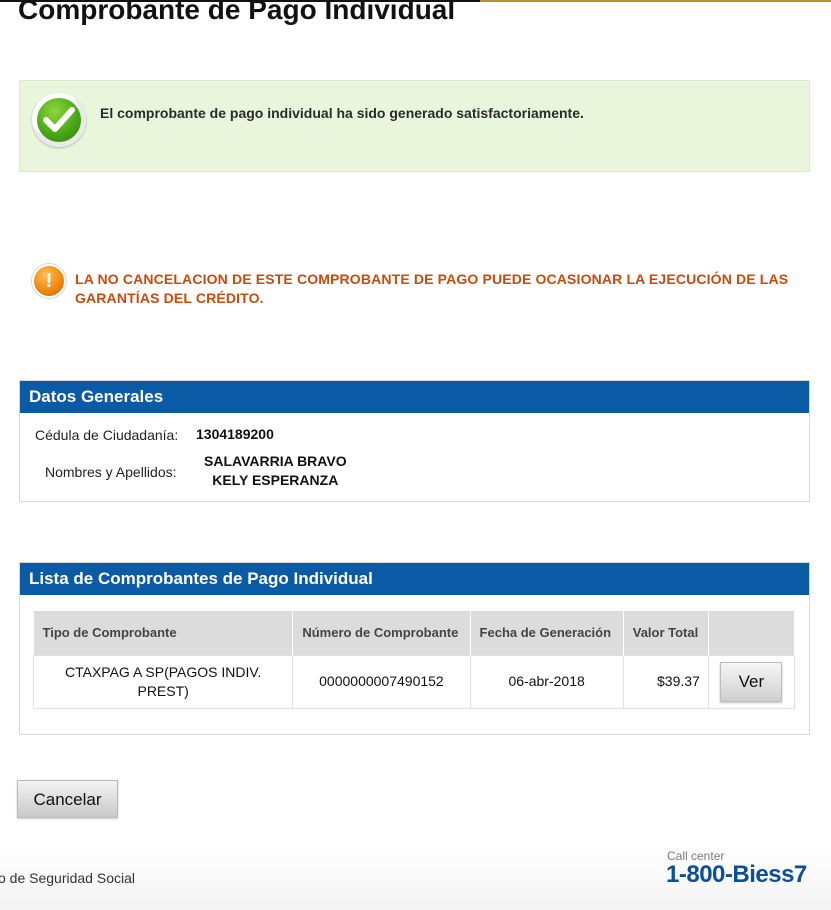 This screenshot has width=831, height=910. What do you see at coordinates (49, 281) in the screenshot?
I see `exclamation-circle-icon: !` at bounding box center [49, 281].